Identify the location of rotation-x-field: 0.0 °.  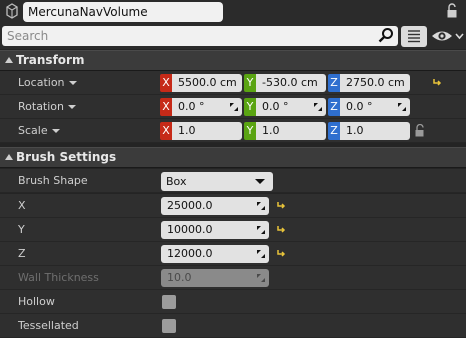
(207, 107).